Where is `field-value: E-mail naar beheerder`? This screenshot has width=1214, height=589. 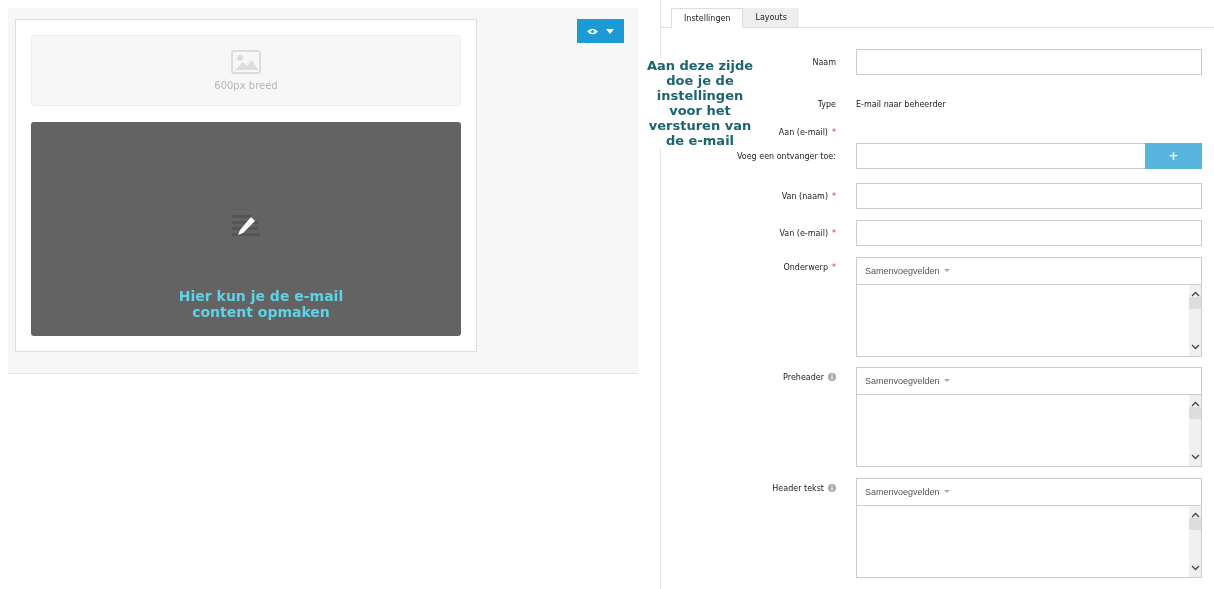 field-value: E-mail naar beheerder is located at coordinates (901, 104).